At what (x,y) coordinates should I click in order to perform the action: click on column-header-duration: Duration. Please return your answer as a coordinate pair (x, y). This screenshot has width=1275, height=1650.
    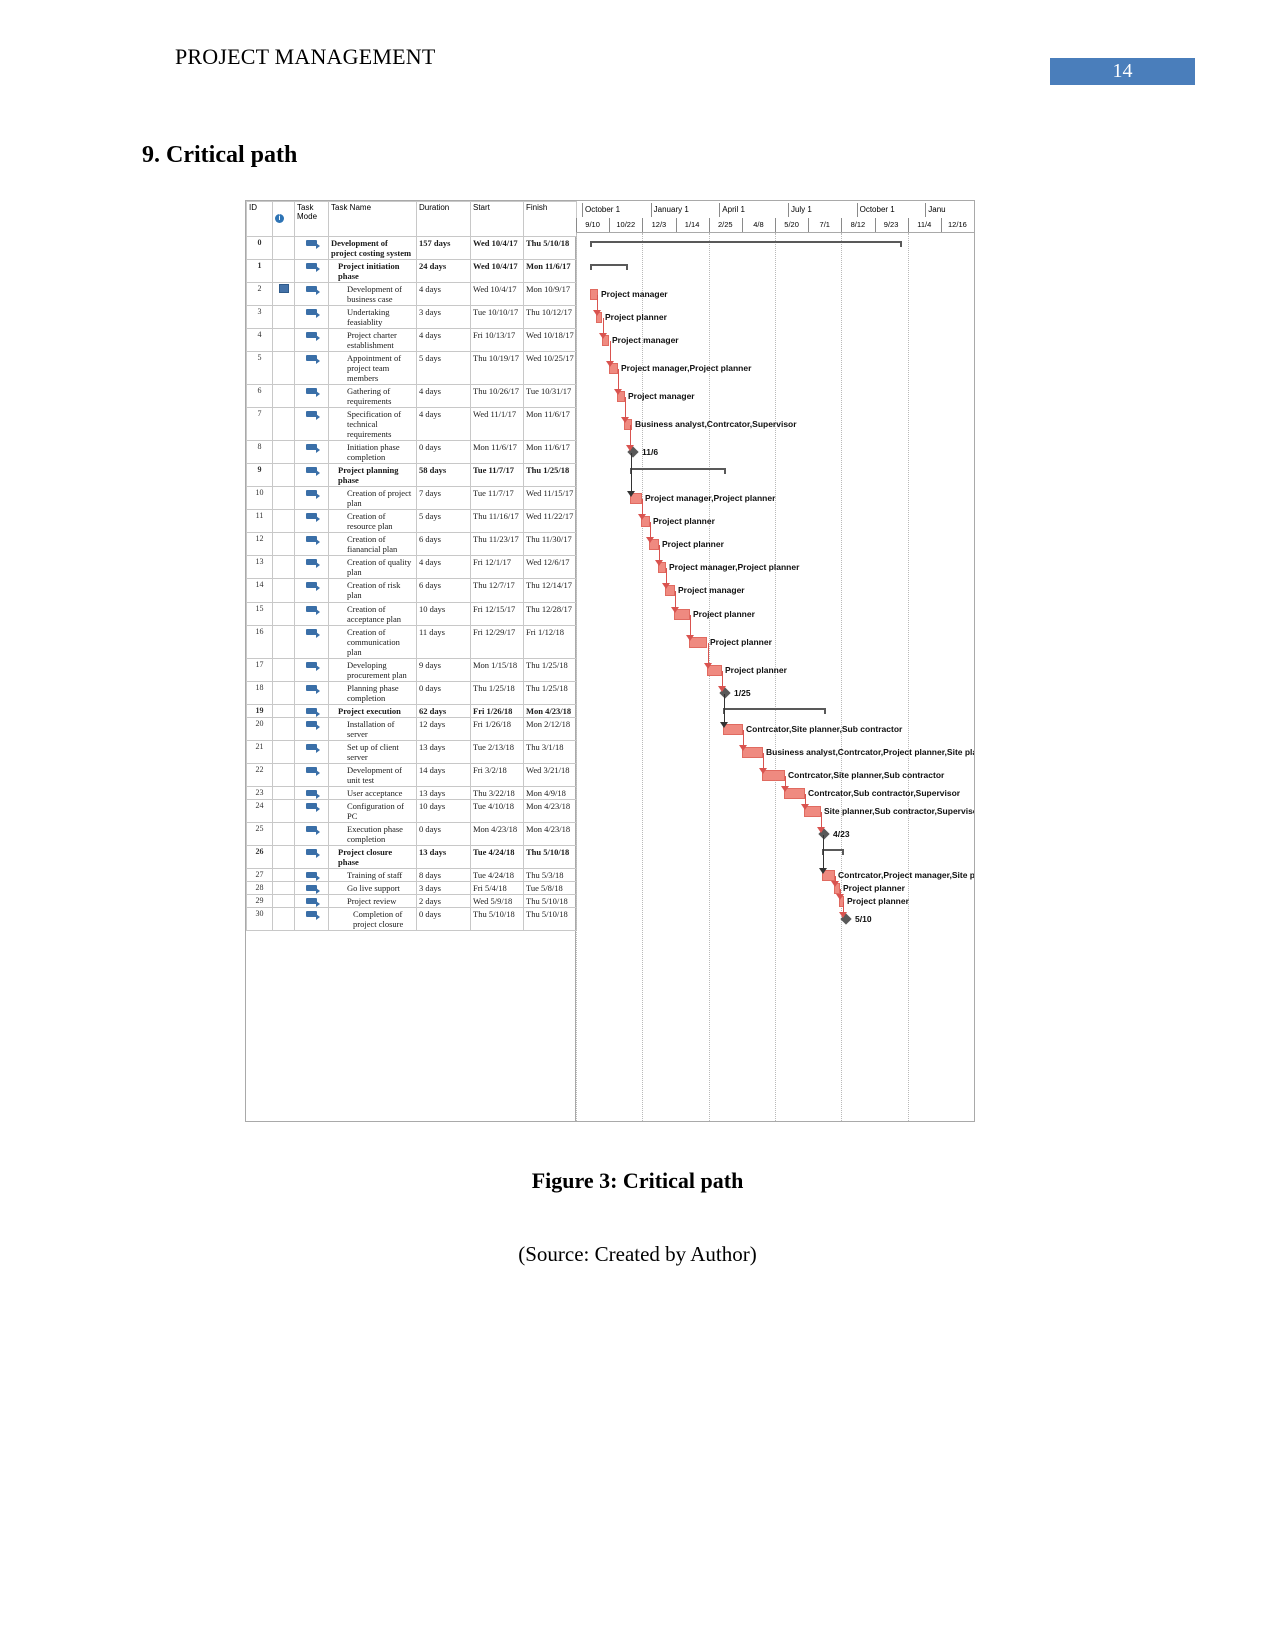
    Looking at the image, I should click on (443, 219).